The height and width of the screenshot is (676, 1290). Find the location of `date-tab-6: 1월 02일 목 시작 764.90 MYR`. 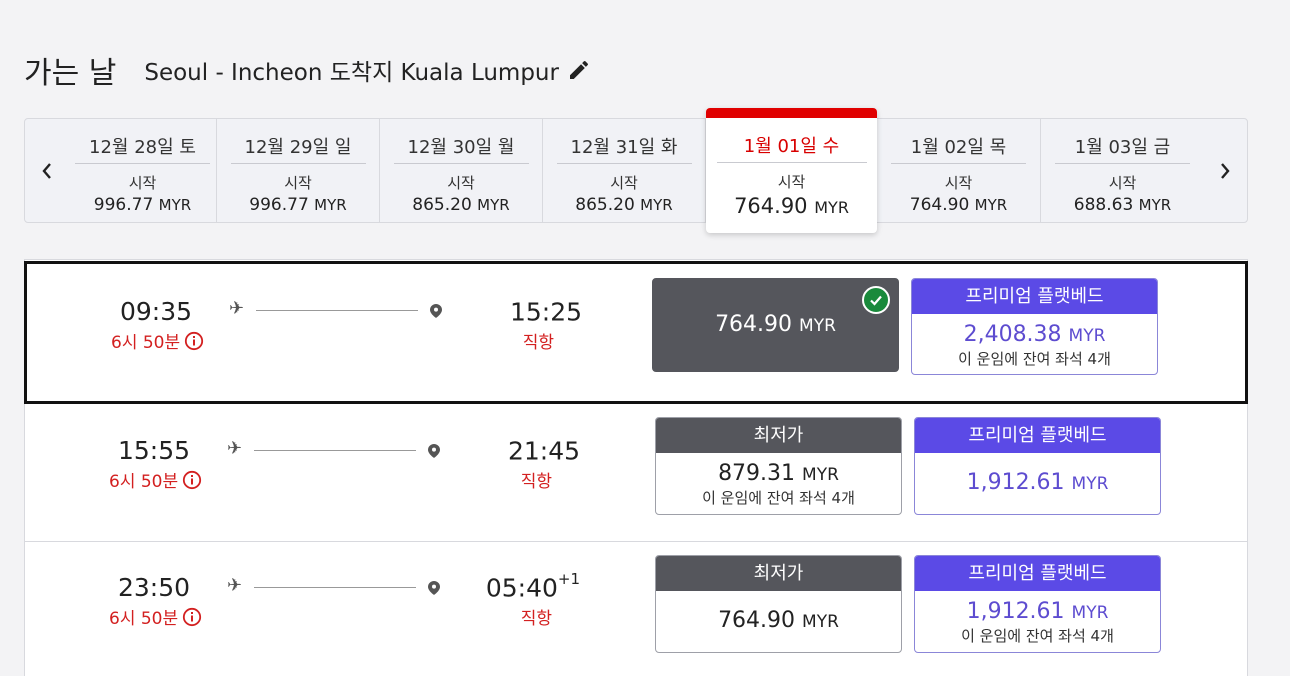

date-tab-6: 1월 02일 목 시작 764.90 MYR is located at coordinates (959, 170).